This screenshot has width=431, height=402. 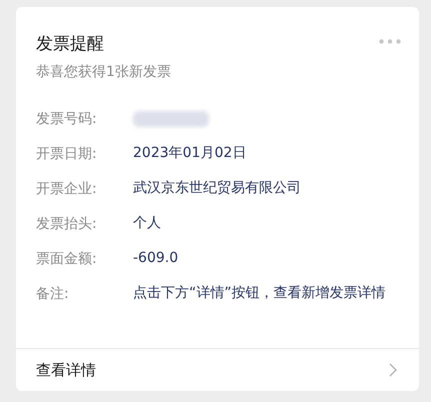 I want to click on field-value: 点击下方“详情”按钮，查看新增发票详情, so click(x=260, y=293).